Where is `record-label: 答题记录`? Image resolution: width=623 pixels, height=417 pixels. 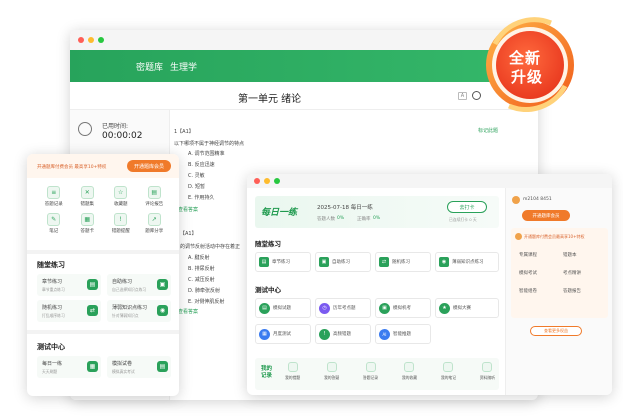 record-label: 答题记录 is located at coordinates (370, 377).